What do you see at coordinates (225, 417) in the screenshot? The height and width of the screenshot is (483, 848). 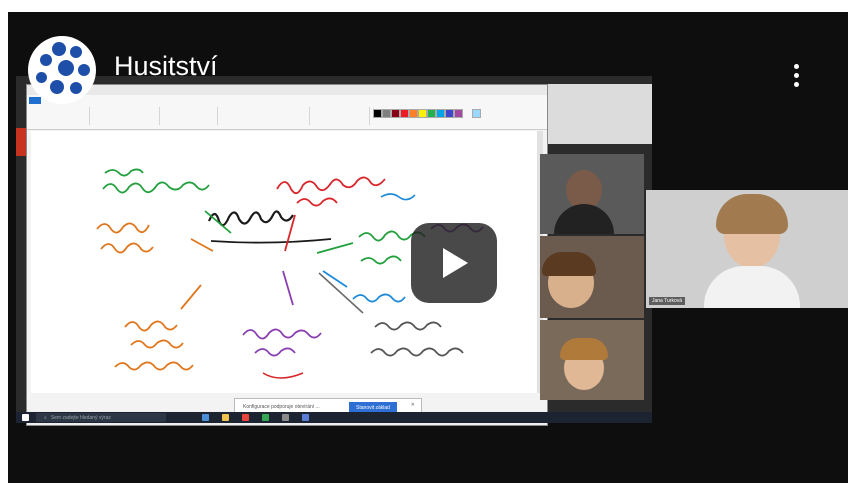 I see `file-explorer-icon` at bounding box center [225, 417].